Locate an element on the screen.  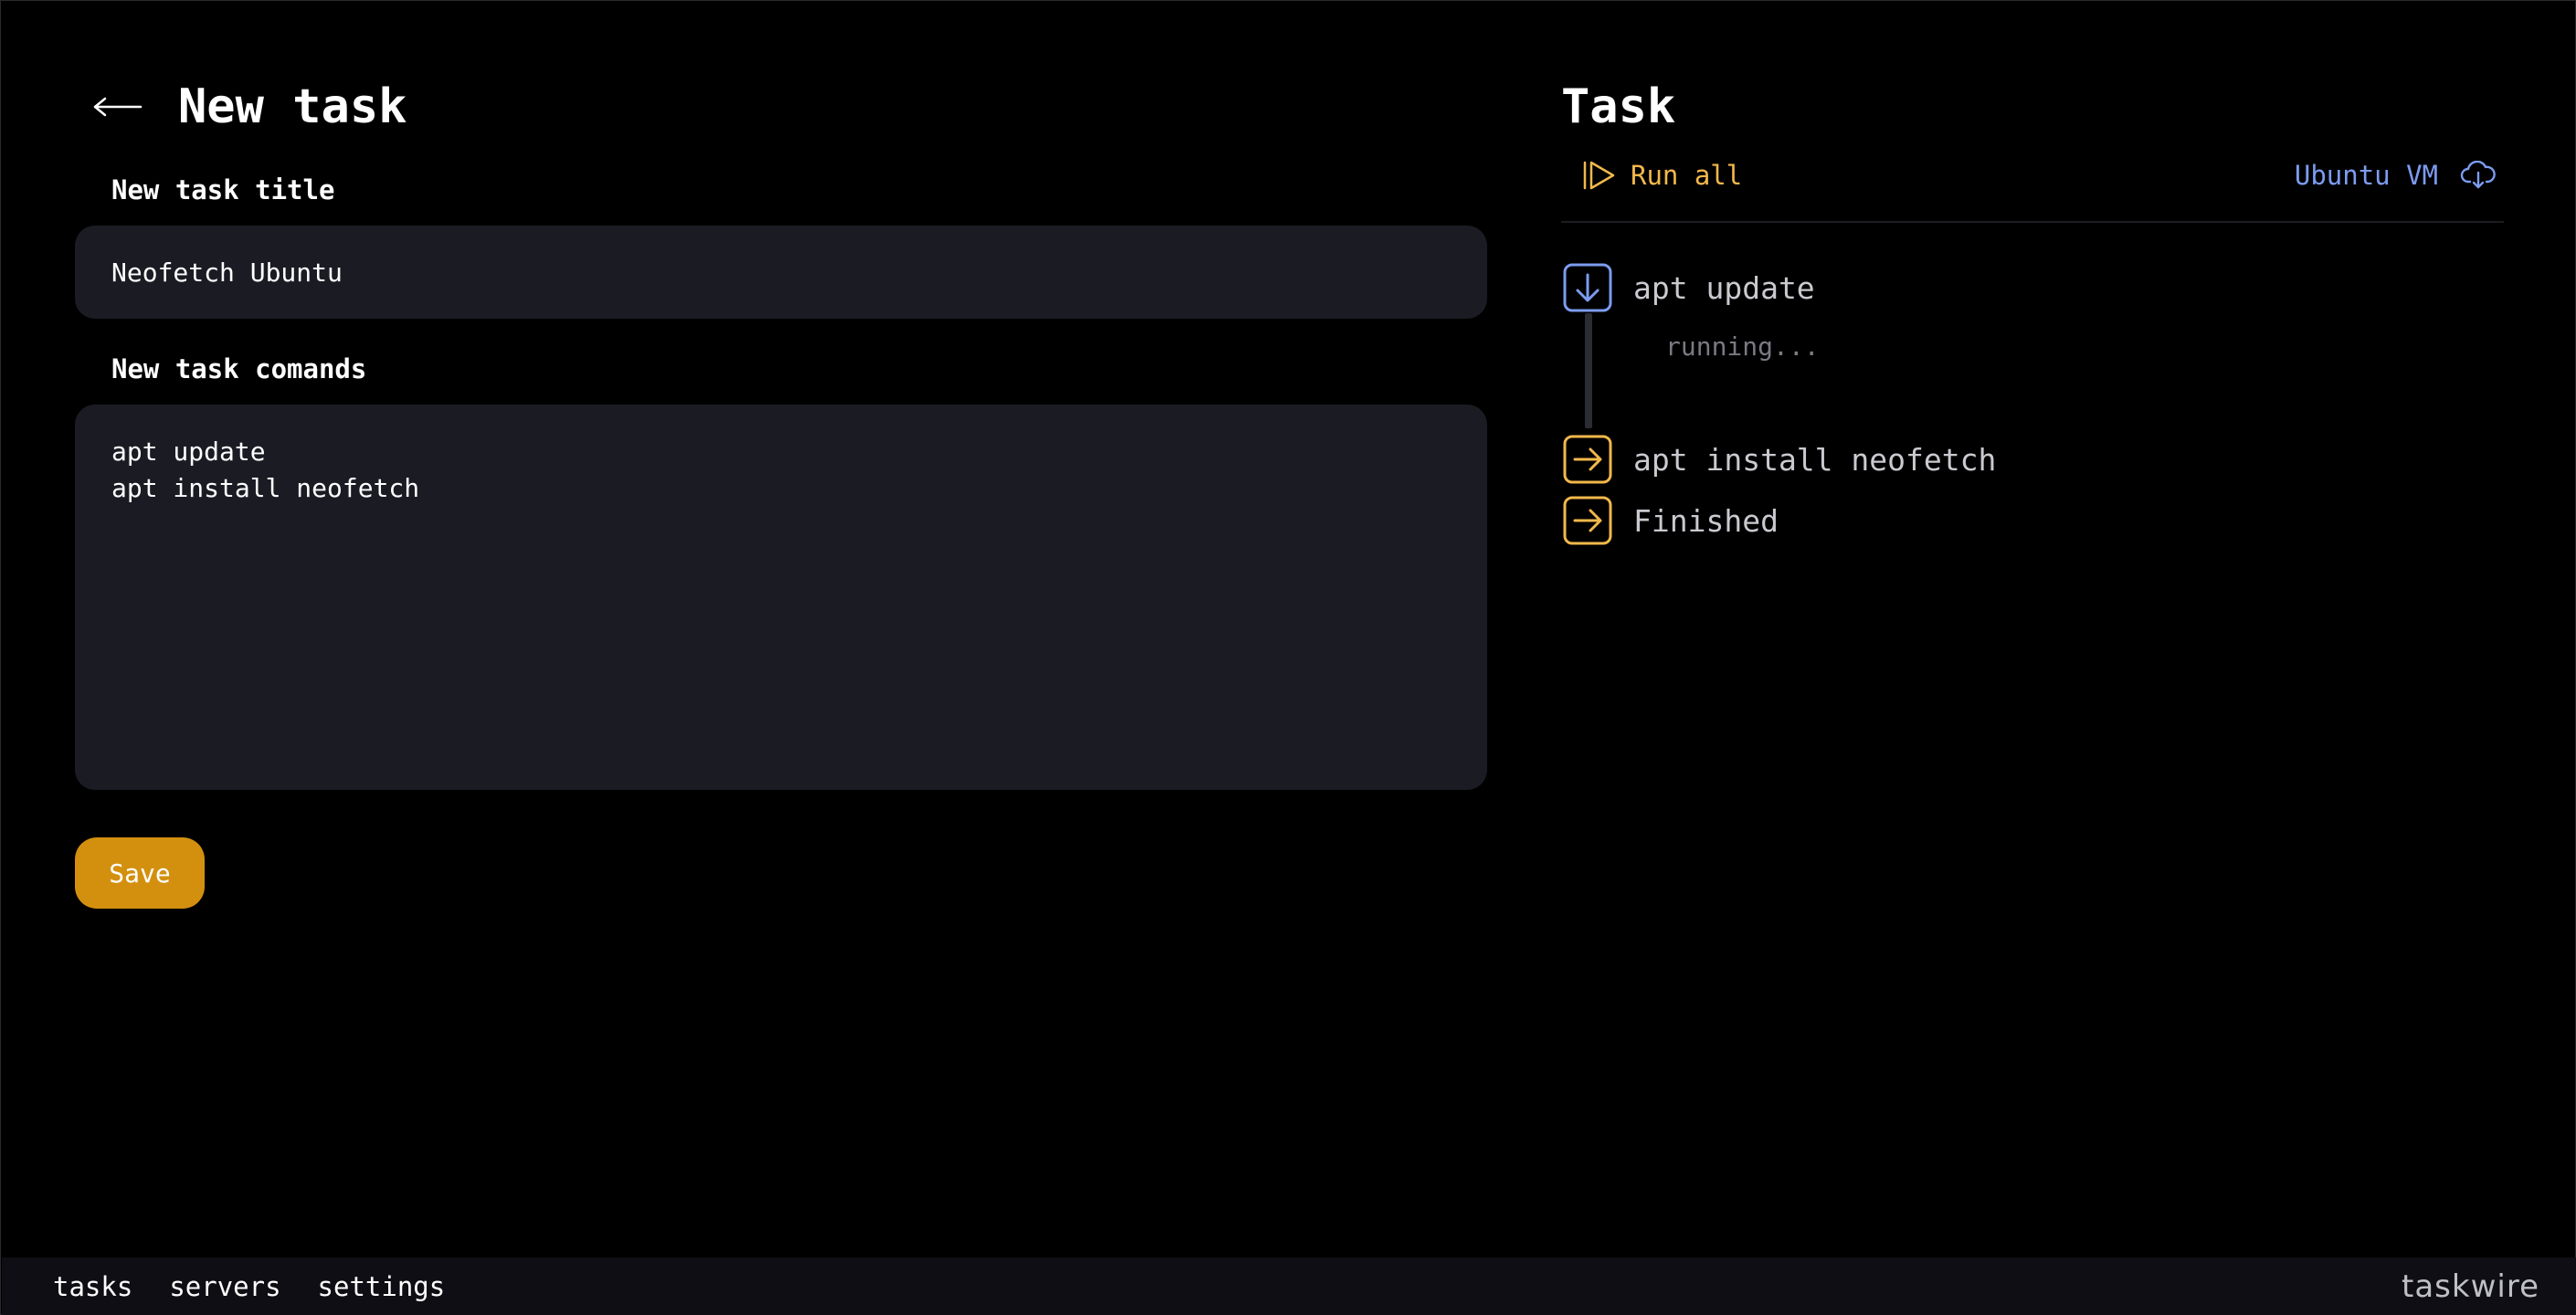
cloud-download-icon is located at coordinates (2478, 175).